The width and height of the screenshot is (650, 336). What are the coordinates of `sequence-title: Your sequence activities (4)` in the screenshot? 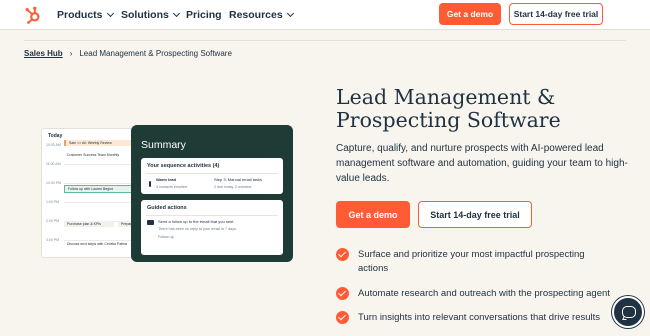 It's located at (183, 166).